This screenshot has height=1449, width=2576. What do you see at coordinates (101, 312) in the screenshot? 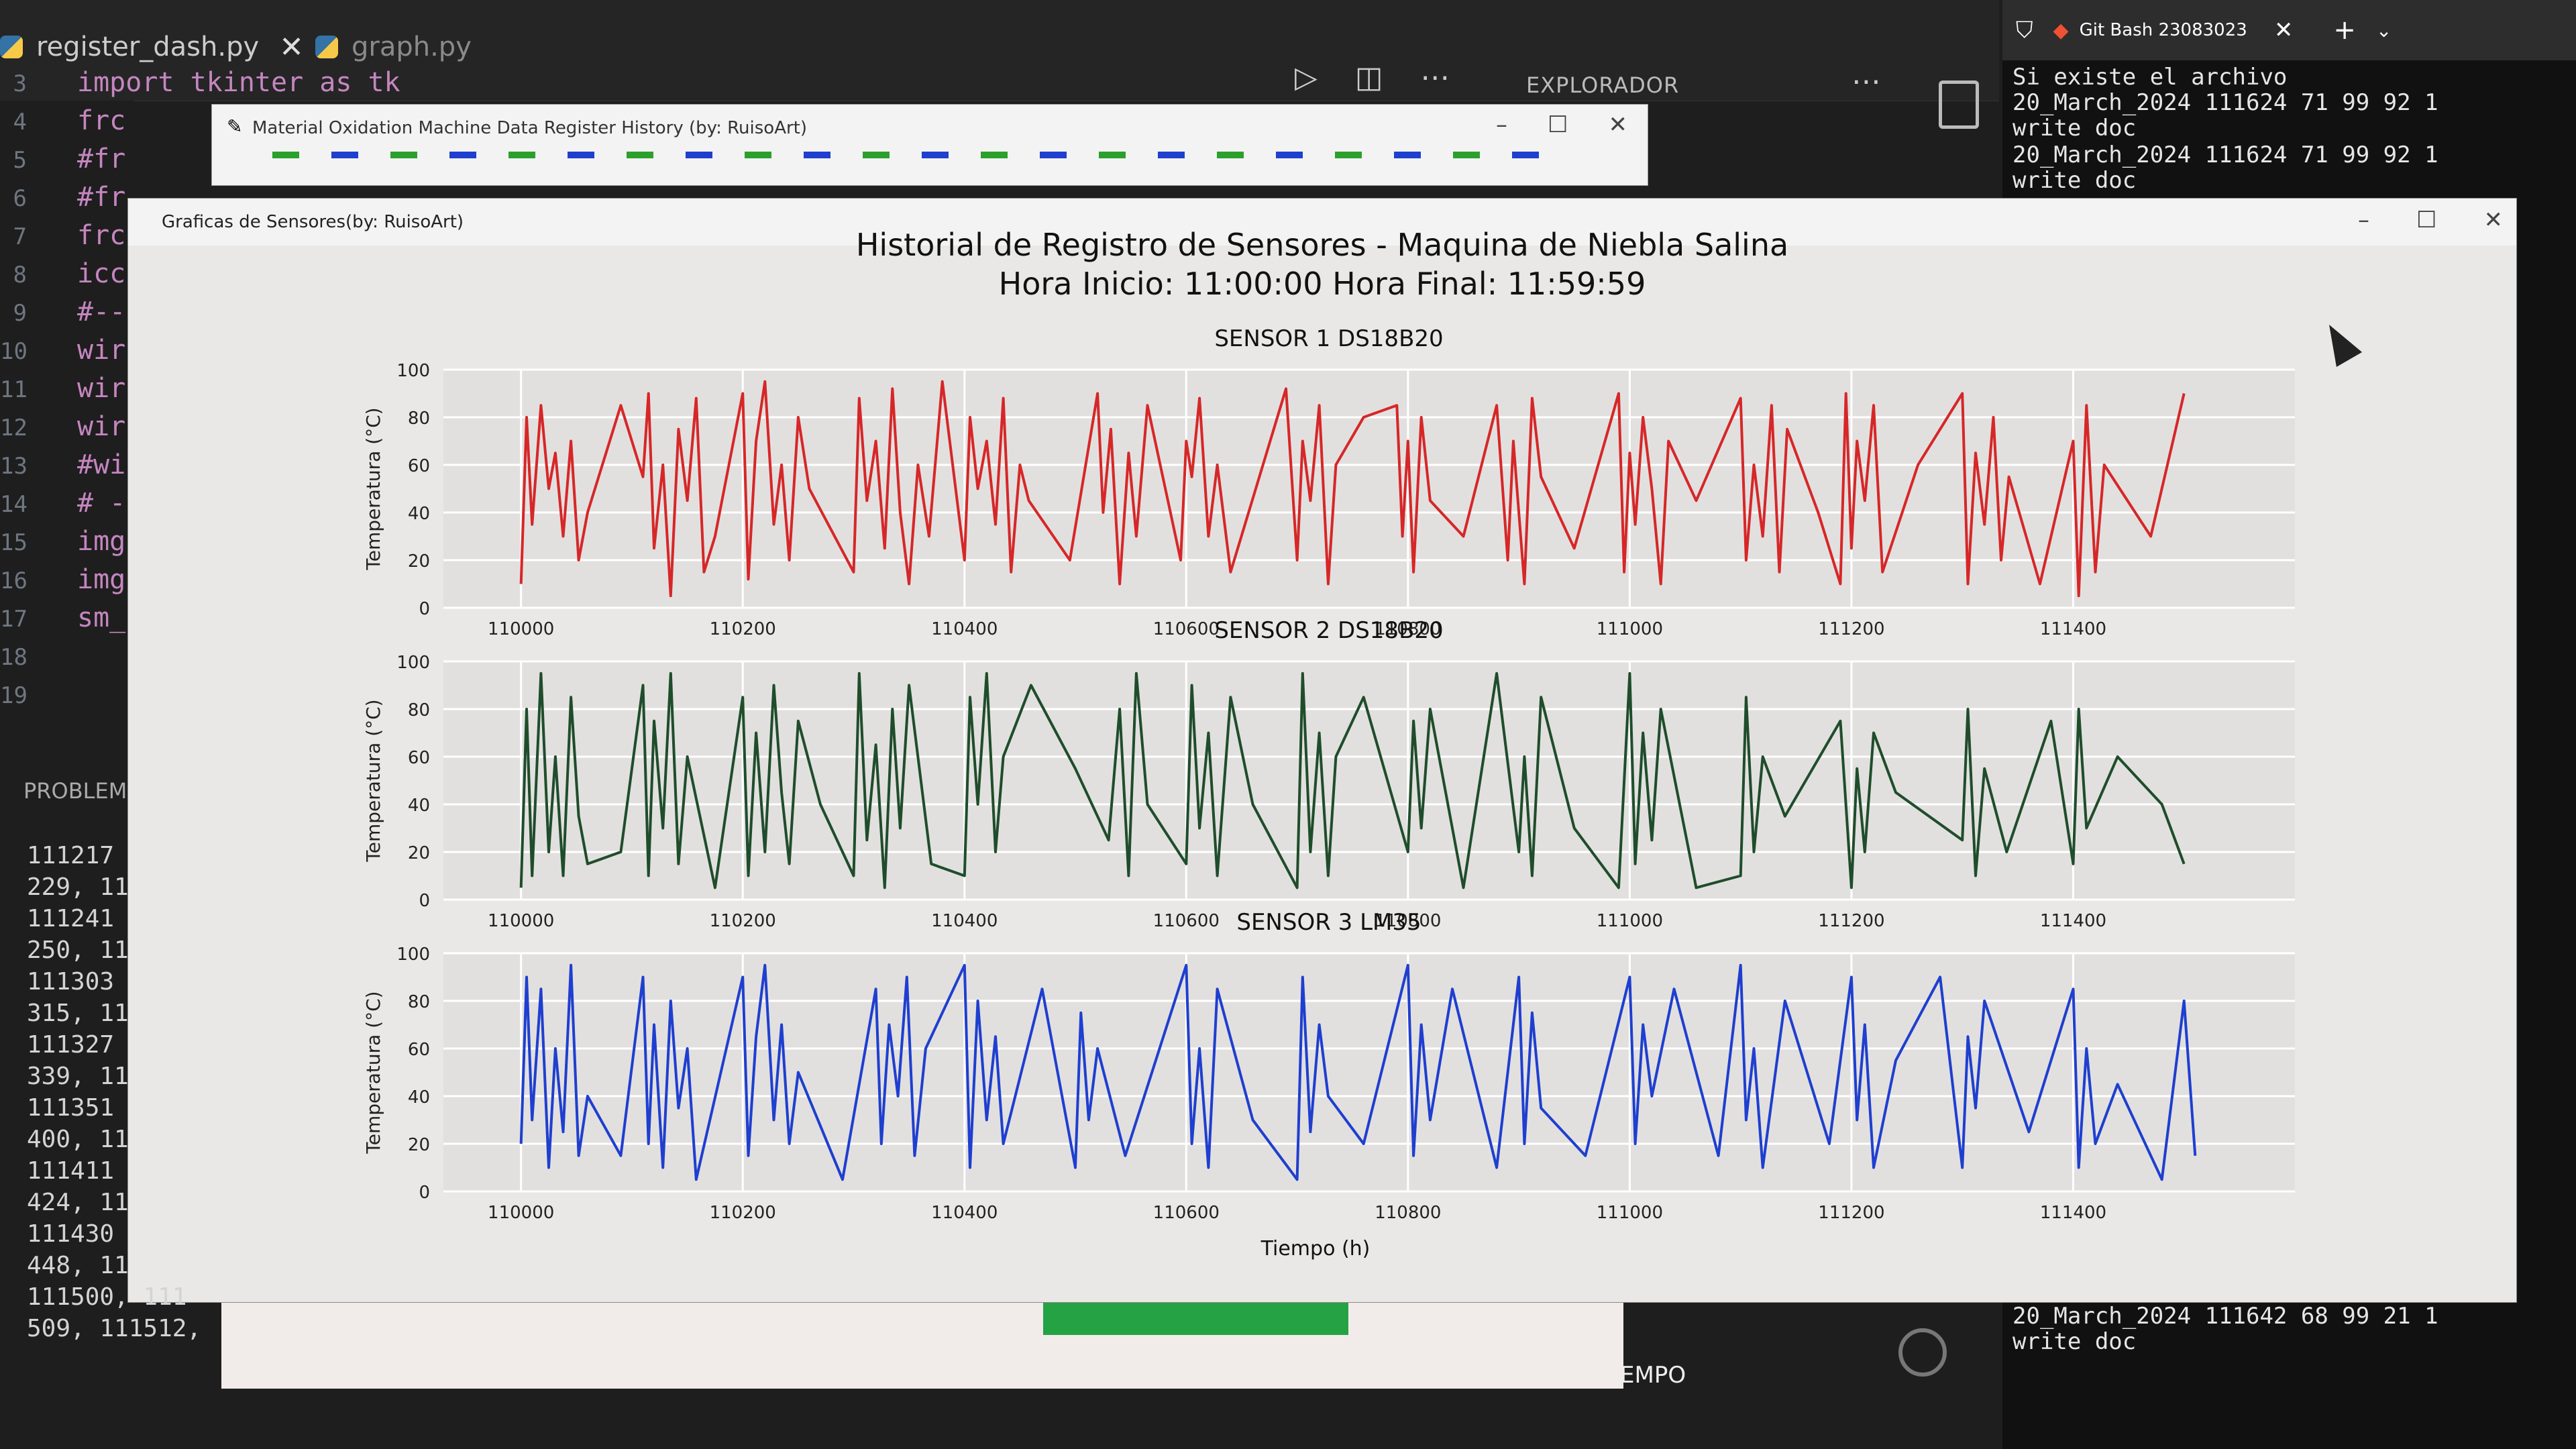
I see `code-line: #--` at bounding box center [101, 312].